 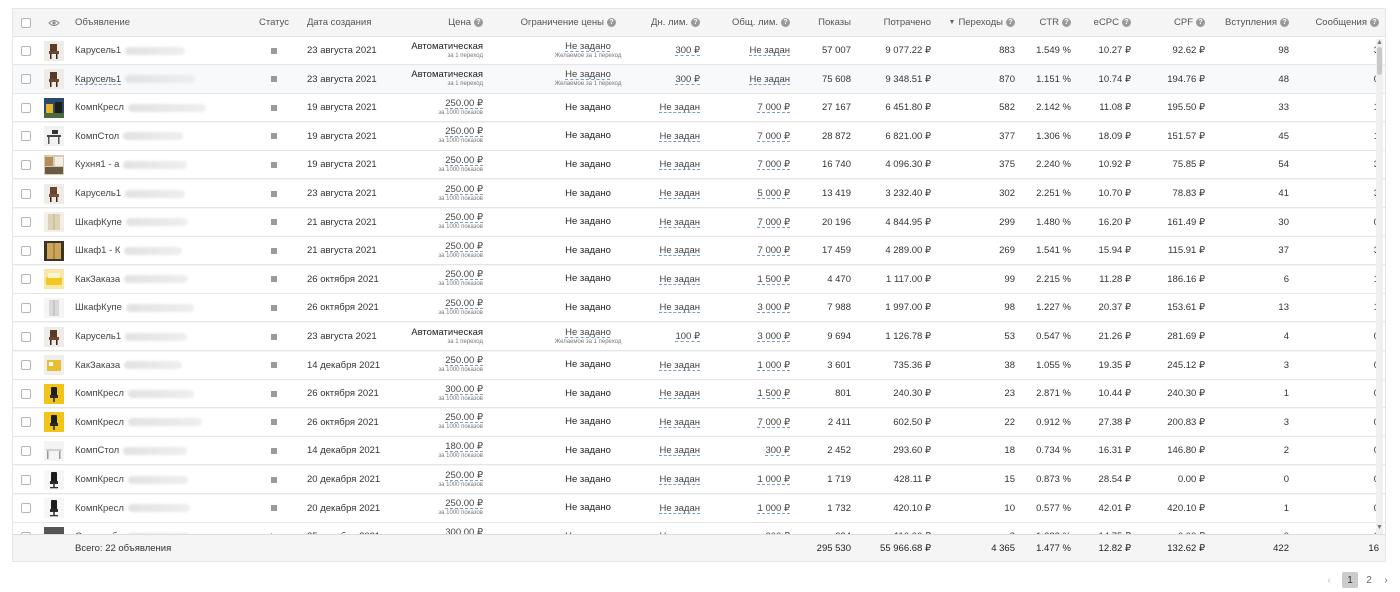 What do you see at coordinates (97, 365) in the screenshot?
I see `ad-name: КакЗаказа` at bounding box center [97, 365].